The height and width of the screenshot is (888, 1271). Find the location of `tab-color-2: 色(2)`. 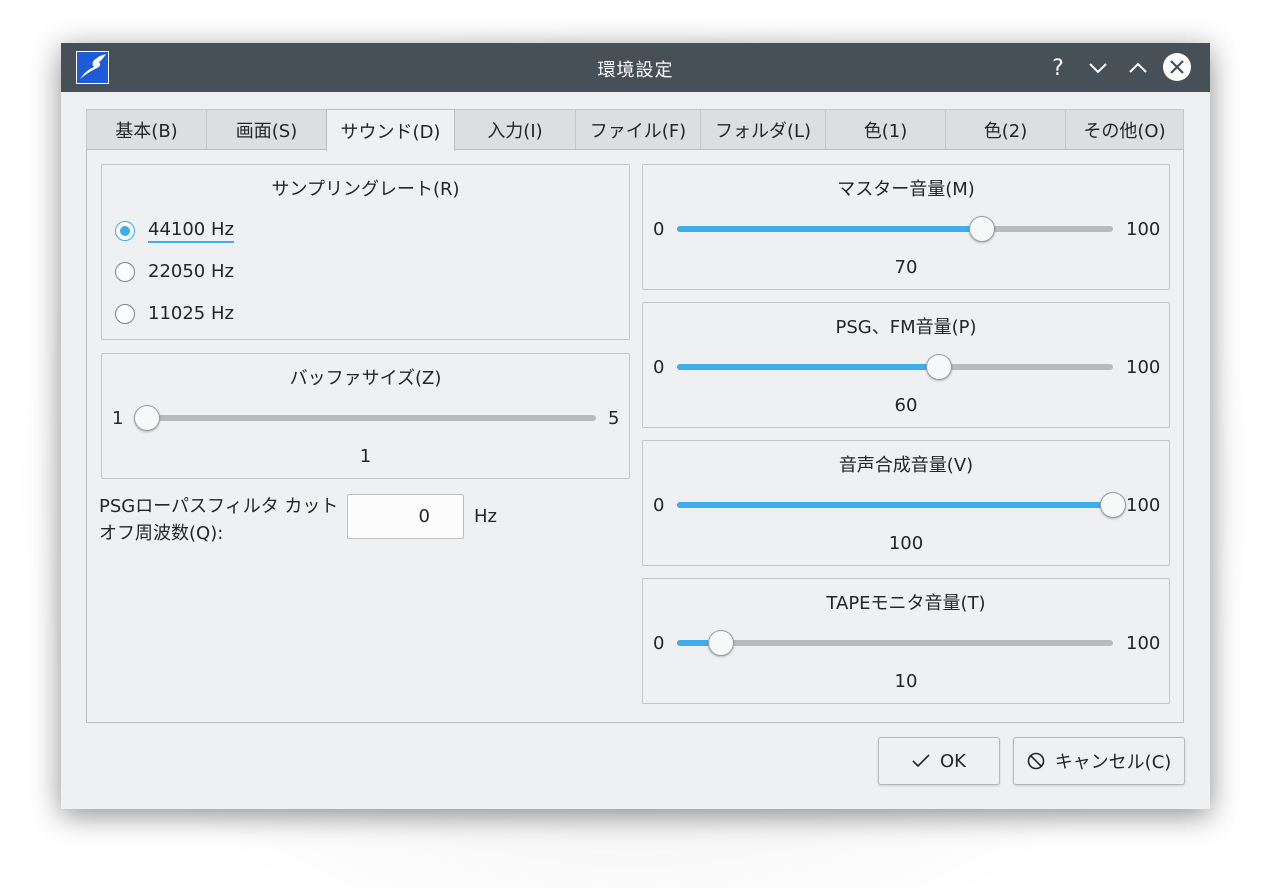

tab-color-2: 色(2) is located at coordinates (1005, 129).